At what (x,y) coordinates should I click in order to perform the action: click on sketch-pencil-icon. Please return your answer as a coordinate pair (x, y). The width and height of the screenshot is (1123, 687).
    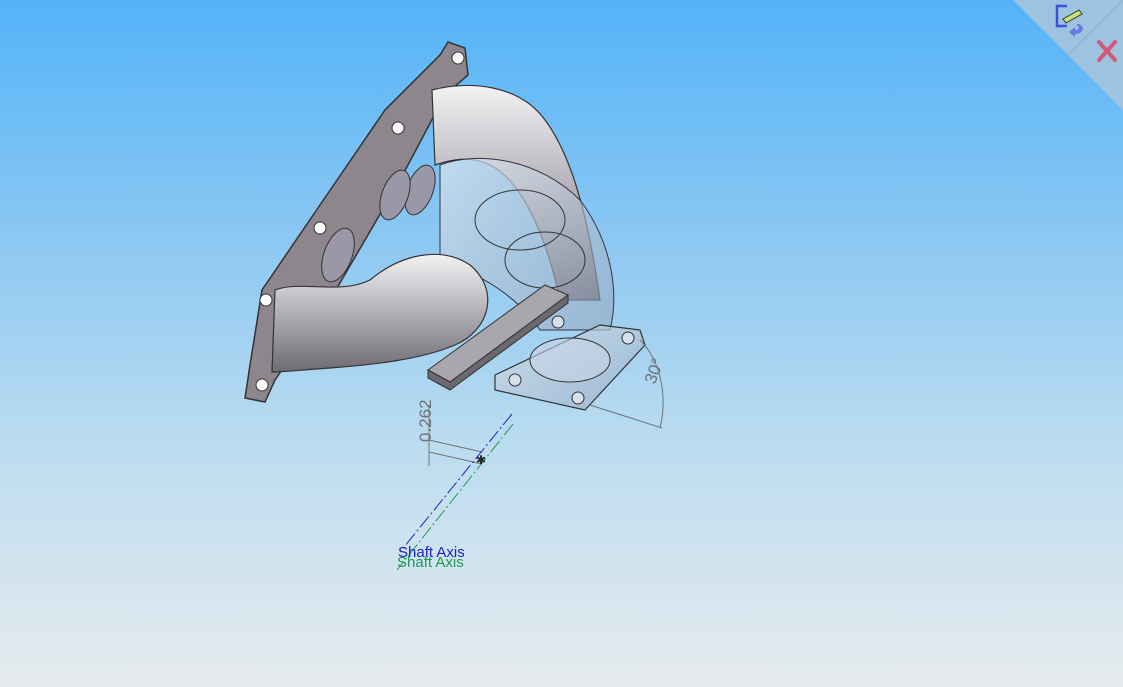
    Looking at the image, I should click on (1069, 20).